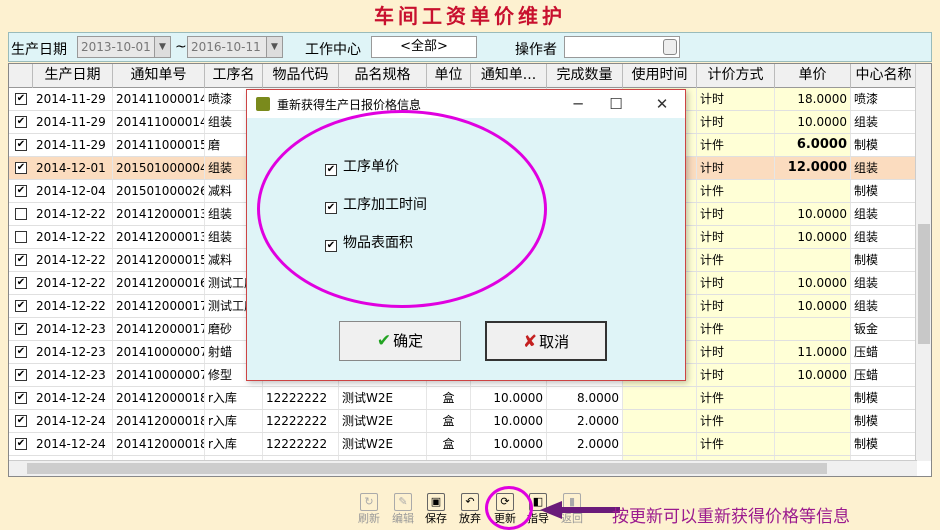 This screenshot has height=530, width=940. I want to click on cancel-button: ✘ 取消, so click(546, 341).